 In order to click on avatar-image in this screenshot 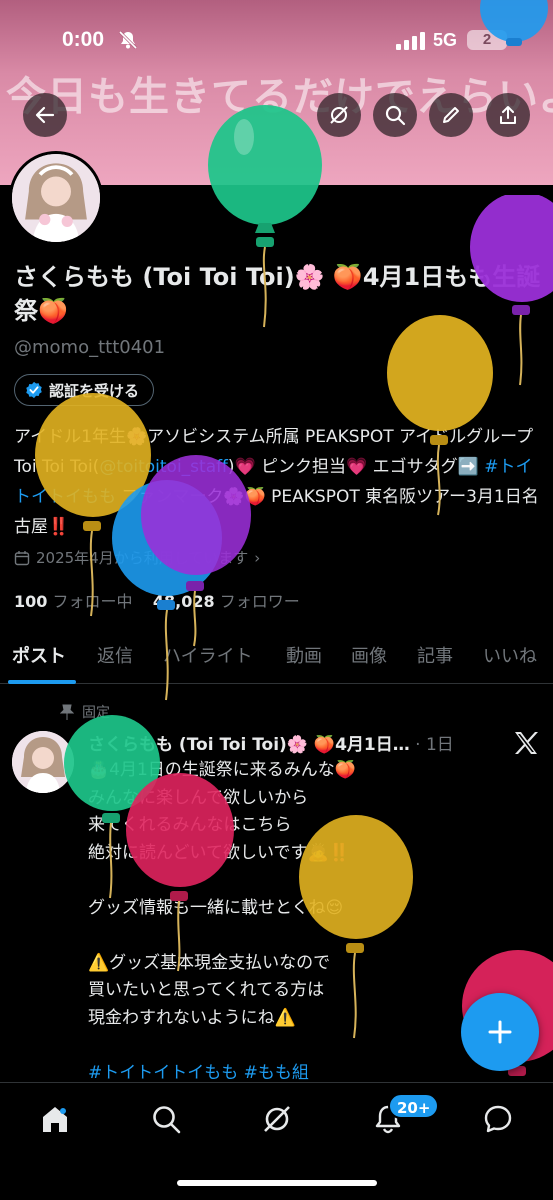, I will do `click(56, 198)`.